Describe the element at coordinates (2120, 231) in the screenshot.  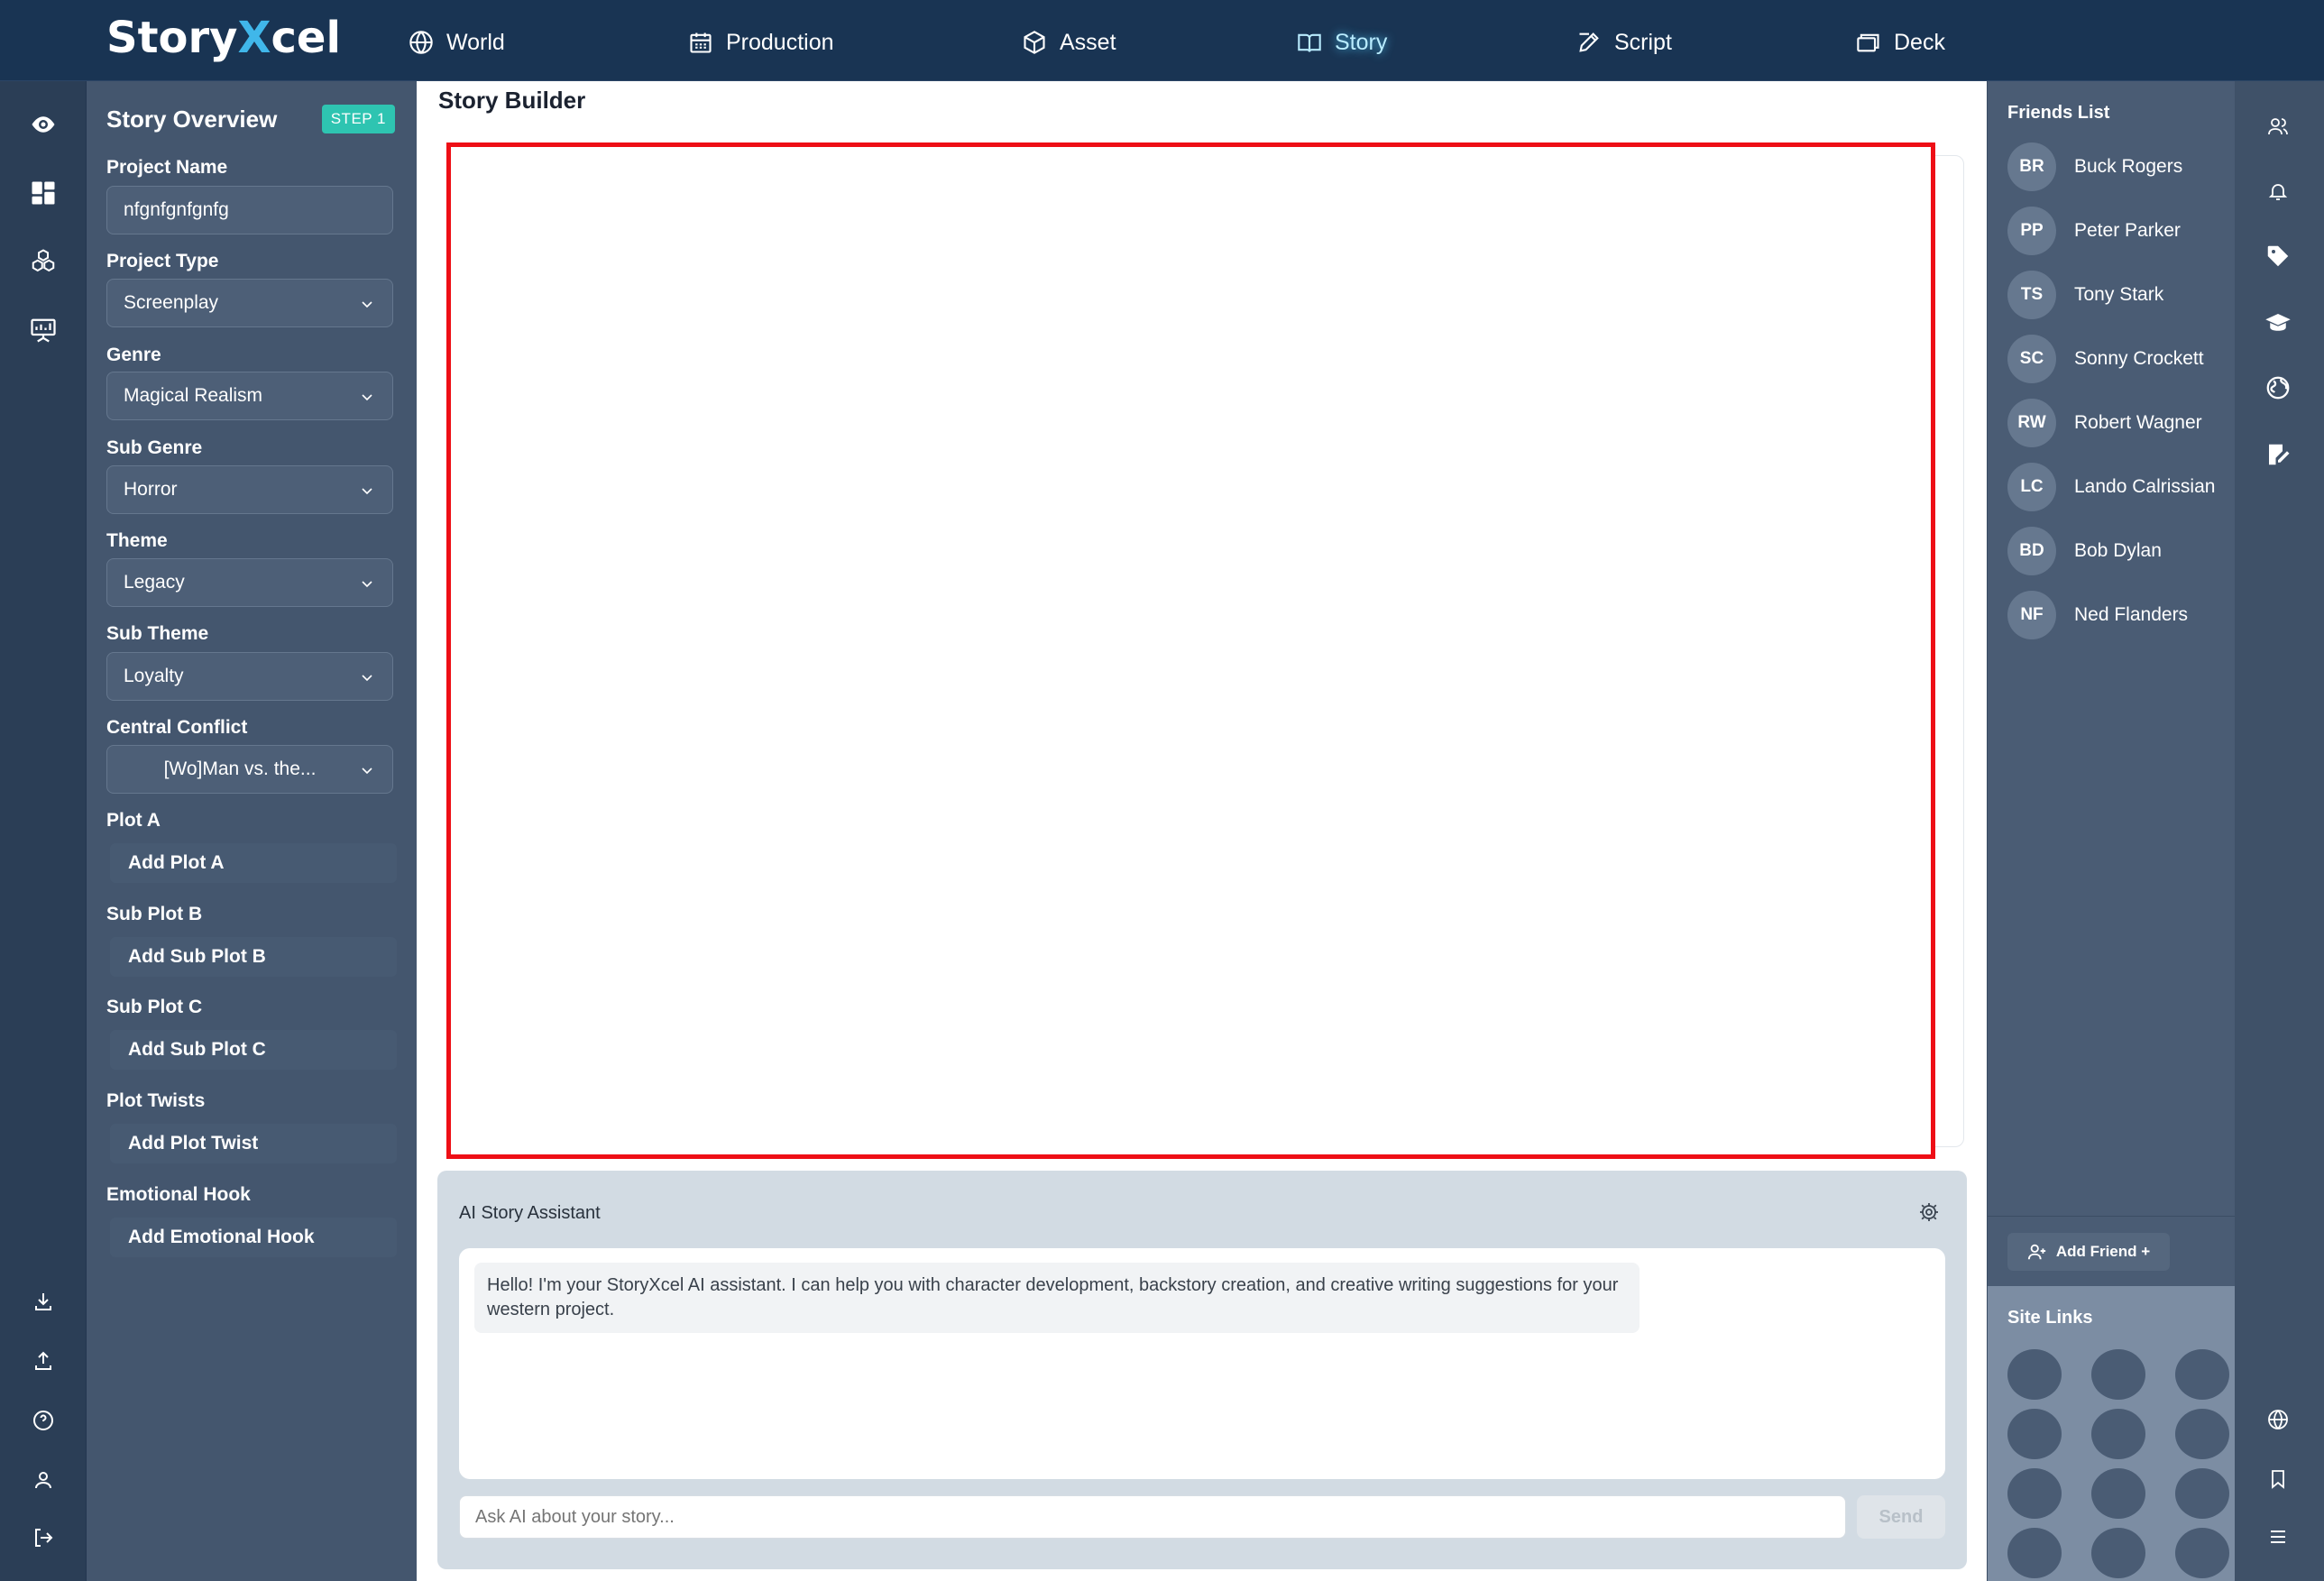
I see `friend-item: PP Peter Parker` at that location.